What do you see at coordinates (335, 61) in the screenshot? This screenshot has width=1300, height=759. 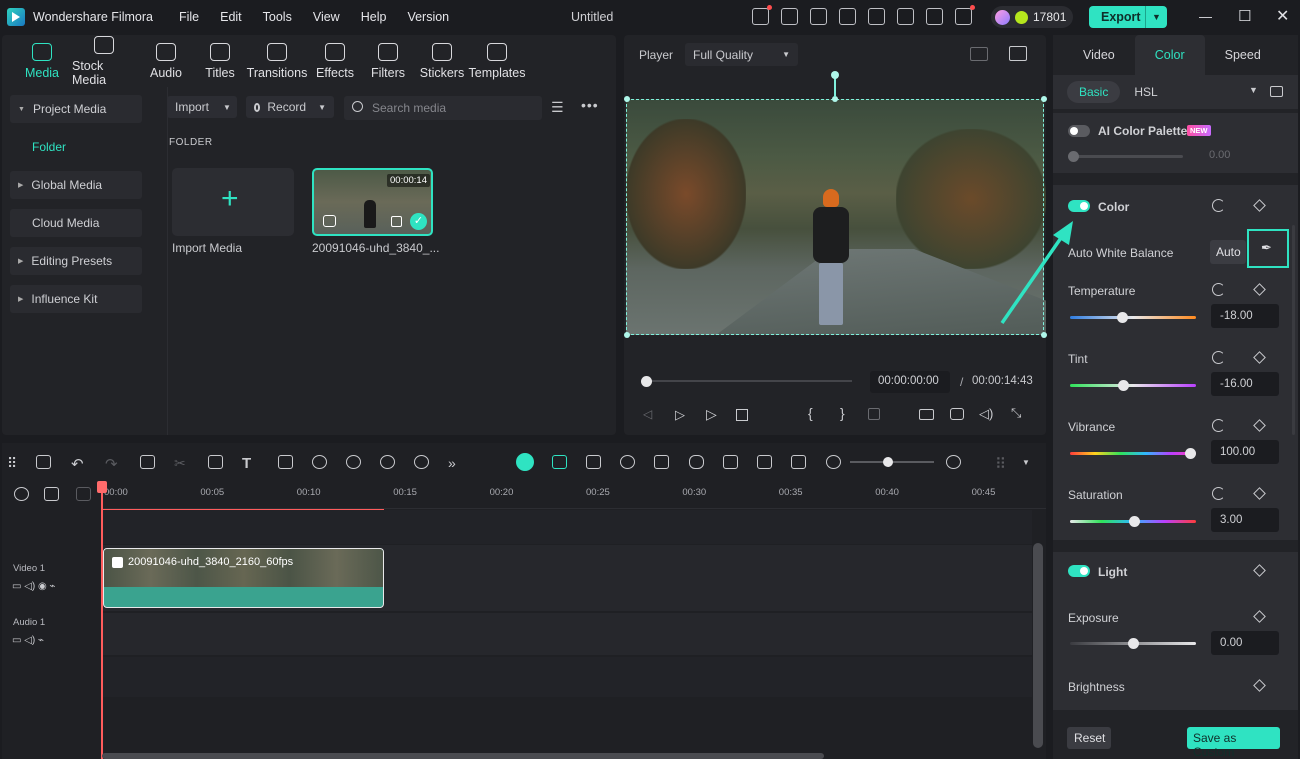 I see `tab-effects: Effects` at bounding box center [335, 61].